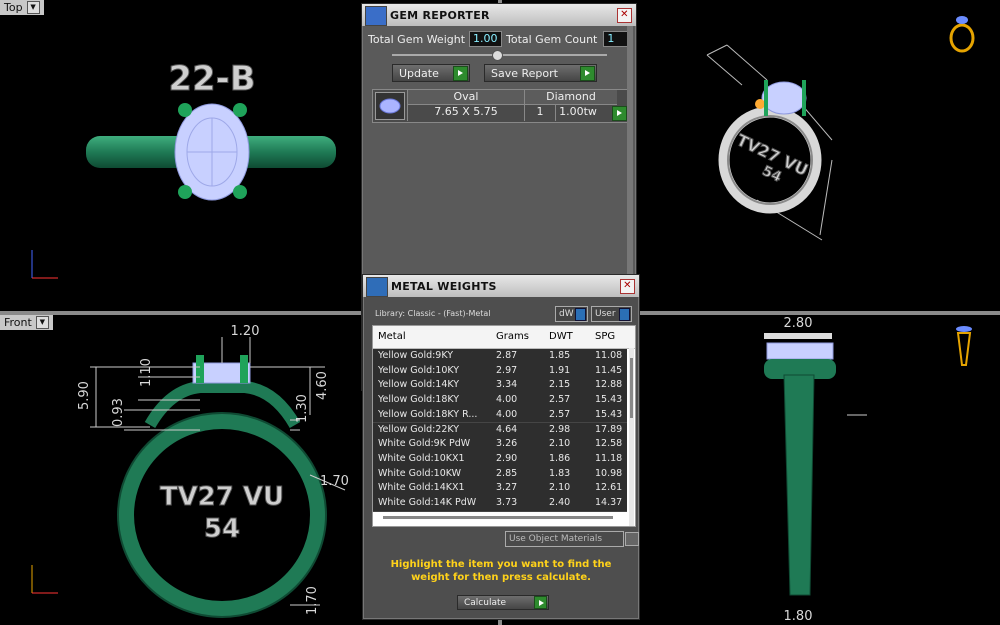 This screenshot has height=625, width=1000. Describe the element at coordinates (619, 113) in the screenshot. I see `gem-row-play-icon` at that location.